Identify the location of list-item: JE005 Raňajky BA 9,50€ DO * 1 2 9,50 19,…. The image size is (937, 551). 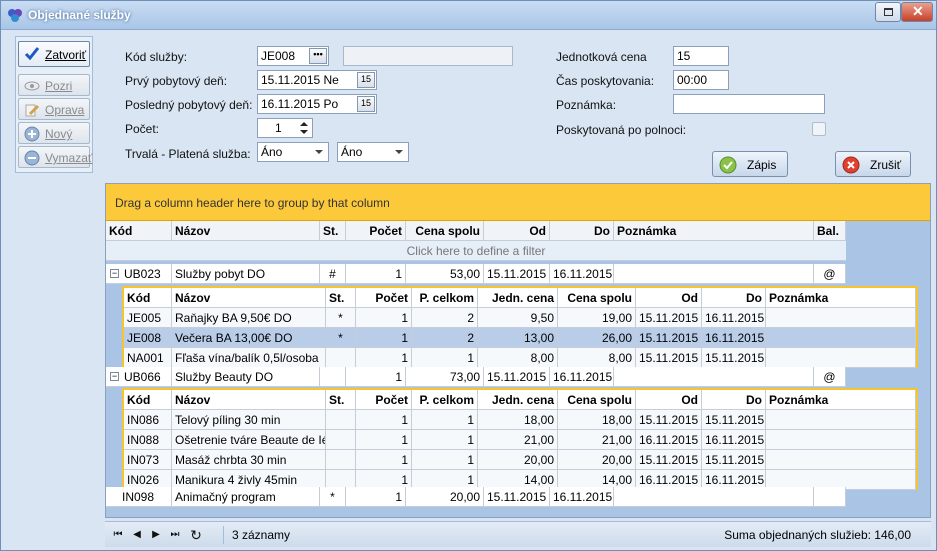
(520, 318).